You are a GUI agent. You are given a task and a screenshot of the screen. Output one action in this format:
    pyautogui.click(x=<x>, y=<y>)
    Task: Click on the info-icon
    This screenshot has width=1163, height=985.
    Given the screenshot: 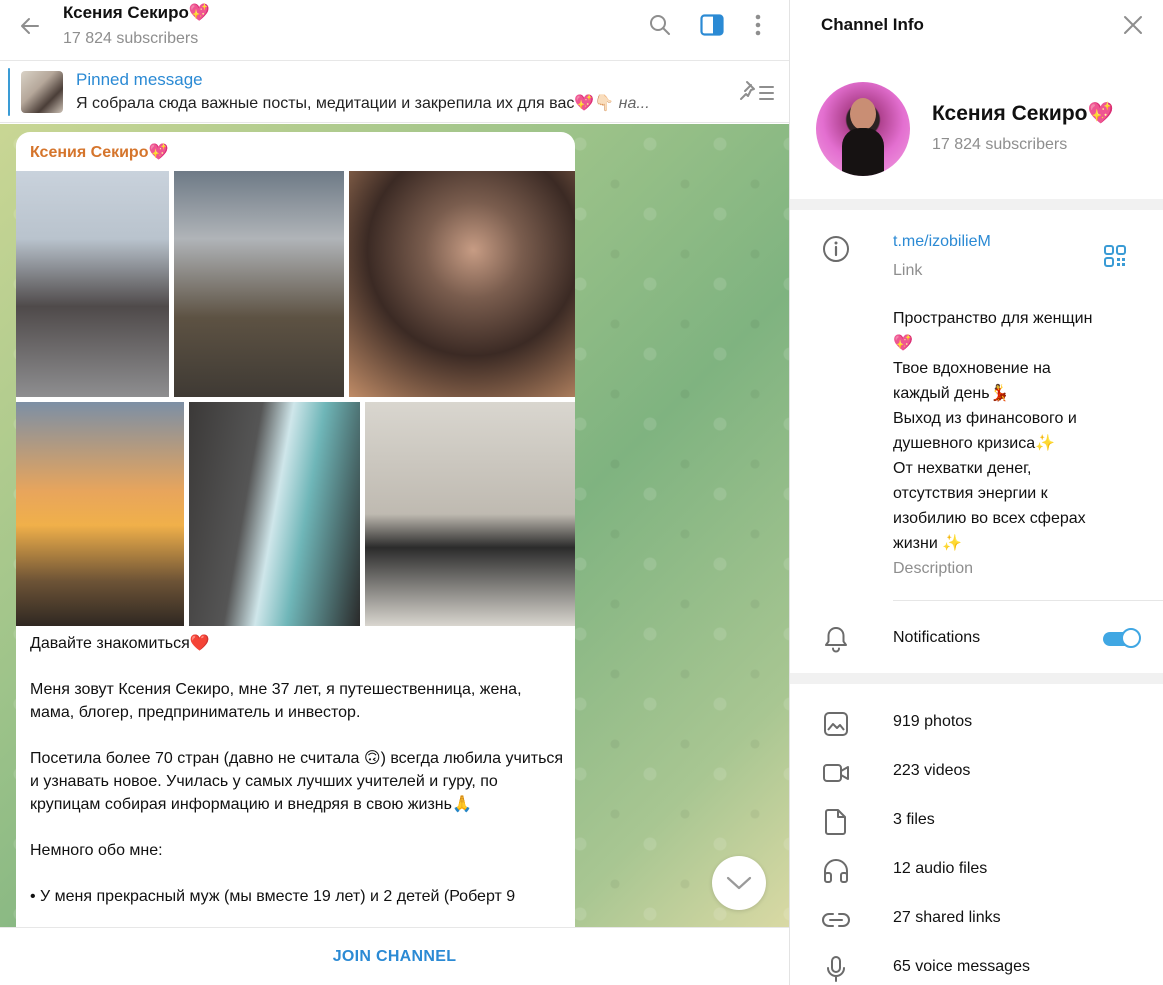 What is the action you would take?
    pyautogui.click(x=836, y=249)
    